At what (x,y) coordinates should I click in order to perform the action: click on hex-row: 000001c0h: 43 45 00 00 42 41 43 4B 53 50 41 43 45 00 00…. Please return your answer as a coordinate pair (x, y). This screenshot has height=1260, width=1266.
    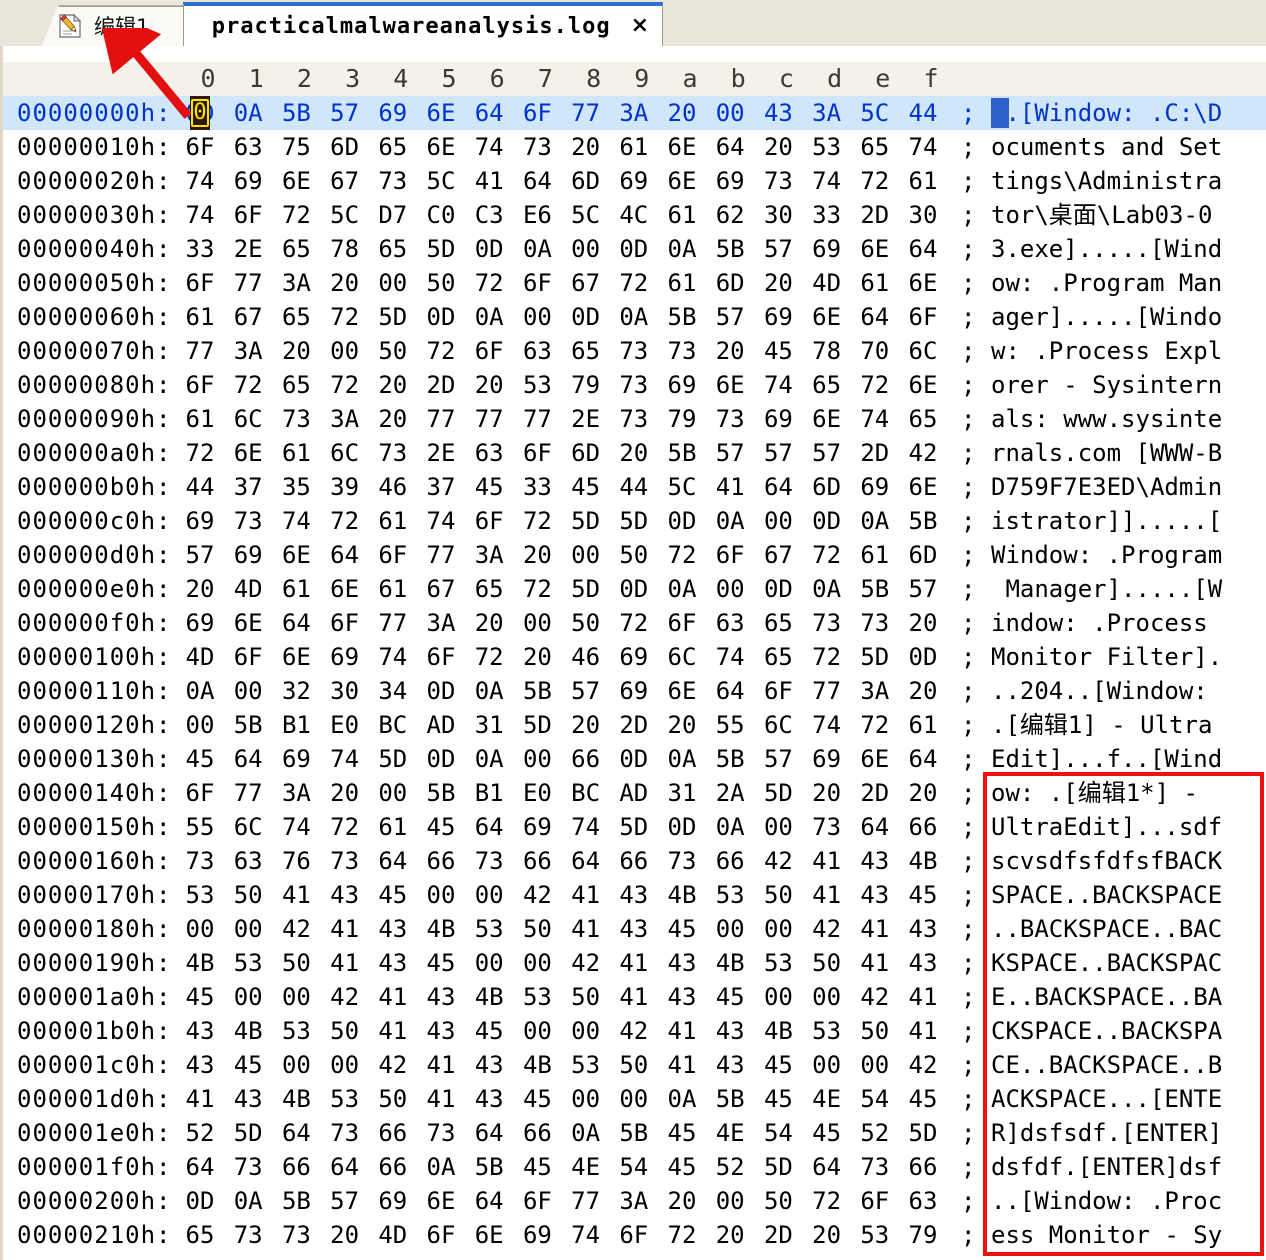
    Looking at the image, I should click on (634, 1065).